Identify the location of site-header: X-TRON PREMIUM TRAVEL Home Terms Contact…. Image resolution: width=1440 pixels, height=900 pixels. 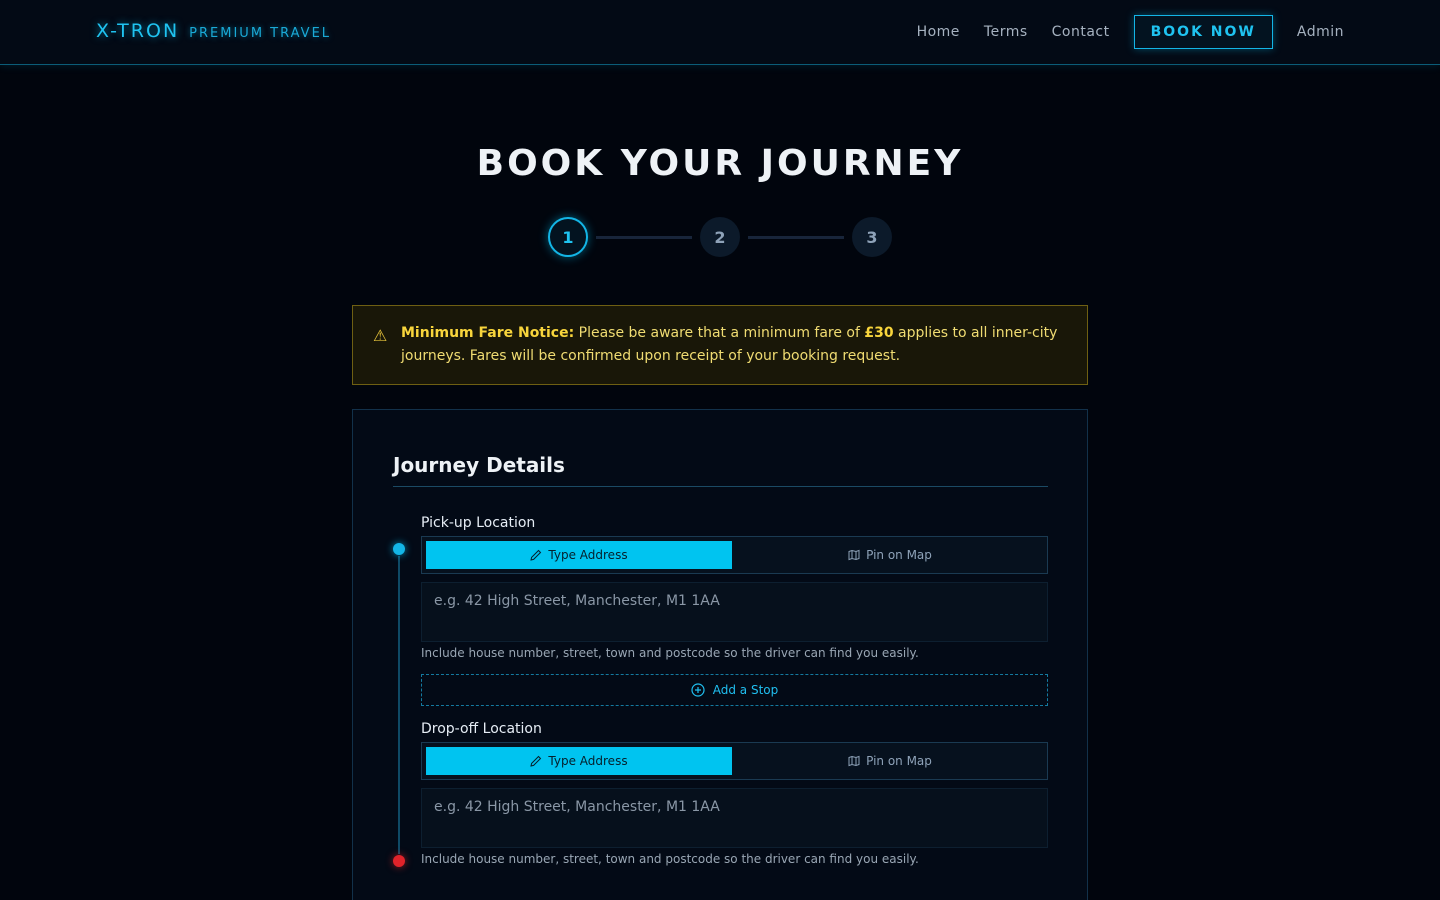
(720, 32).